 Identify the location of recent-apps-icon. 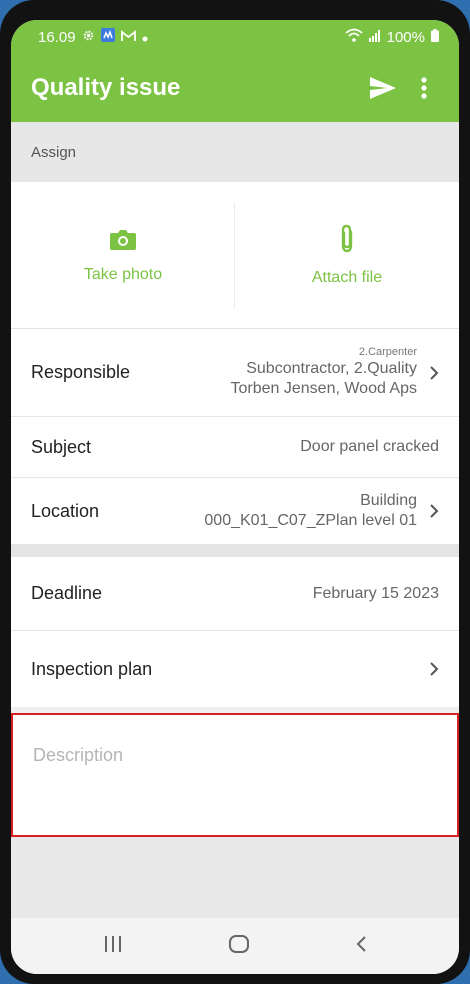
(113, 946).